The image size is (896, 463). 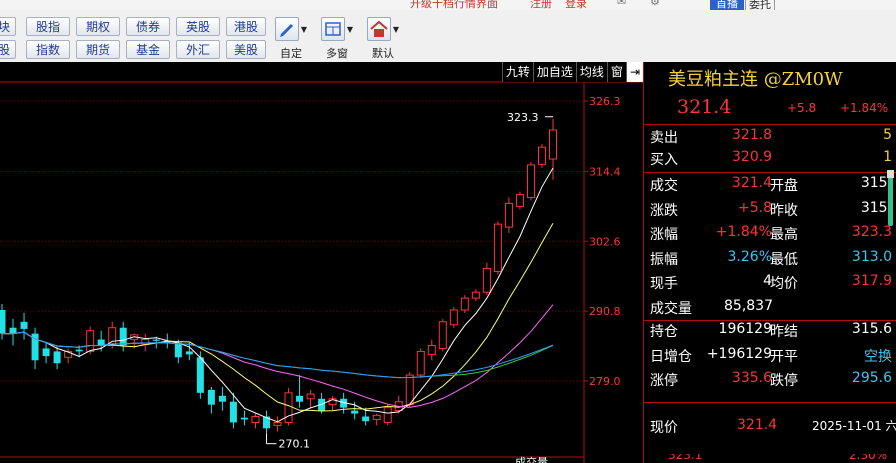 I want to click on home-icon, so click(x=378, y=29).